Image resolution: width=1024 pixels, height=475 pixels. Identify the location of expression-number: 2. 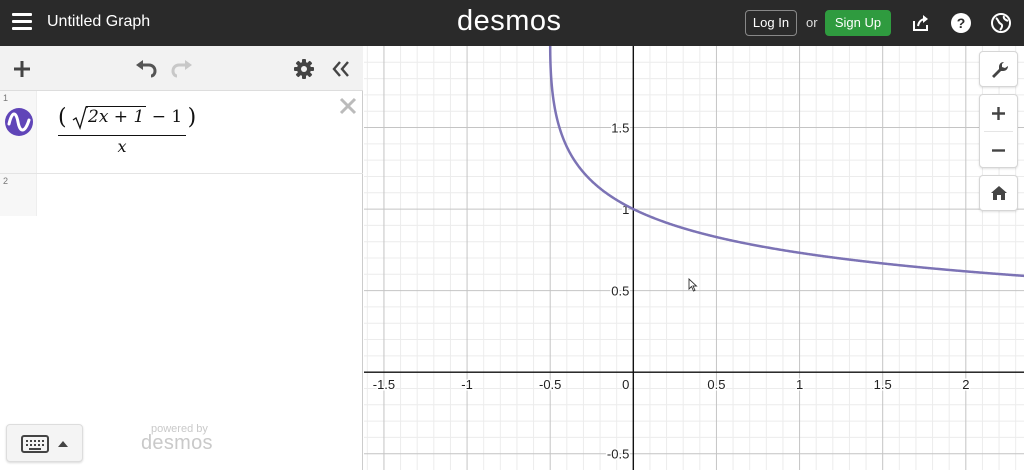
(6, 181).